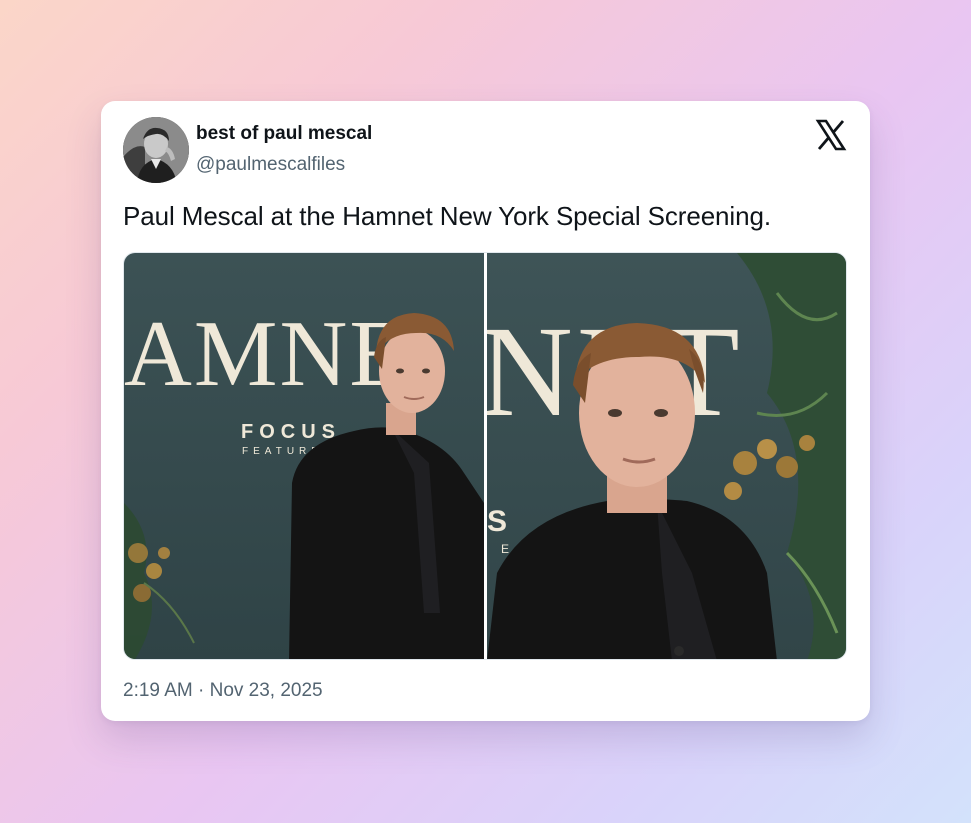 This screenshot has height=823, width=971. Describe the element at coordinates (505, 549) in the screenshot. I see `backdrop-logo-line2: E` at that location.